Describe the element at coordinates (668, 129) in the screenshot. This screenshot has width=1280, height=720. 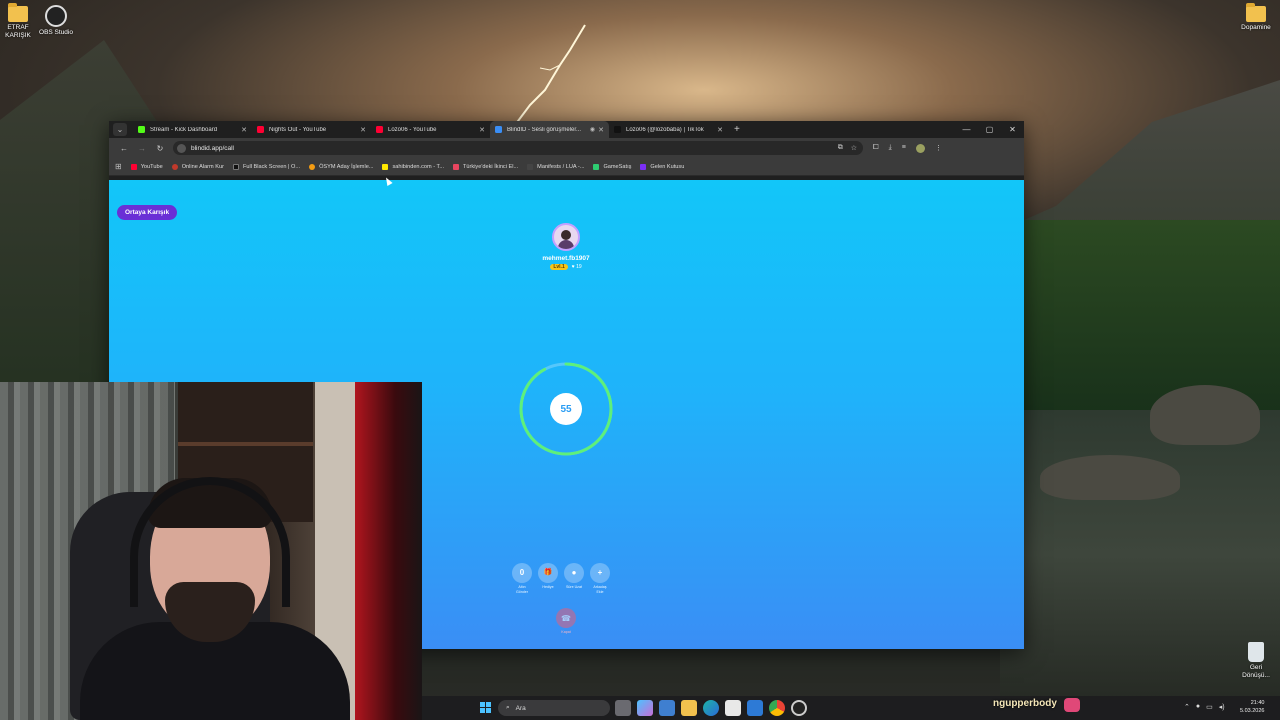
I see `tab-tiktok: Lozo06 (@lozobaba) | TikTok ✕` at that location.